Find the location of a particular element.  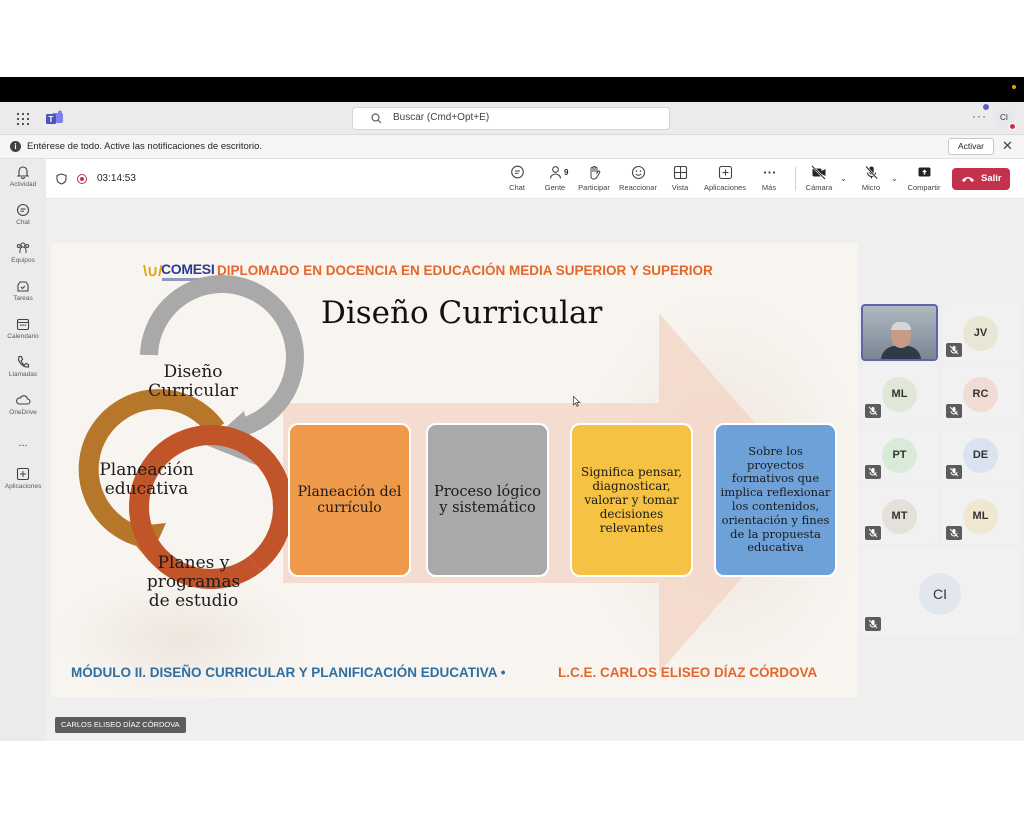

teams-logo-icon: T is located at coordinates (54, 117).